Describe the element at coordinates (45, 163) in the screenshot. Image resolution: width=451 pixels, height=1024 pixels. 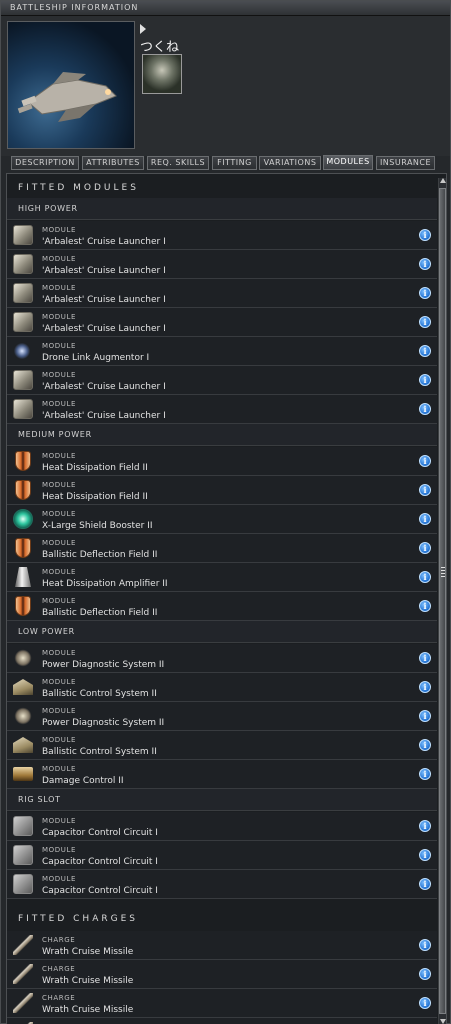
I see `tab-description: DESCRIPTION` at that location.